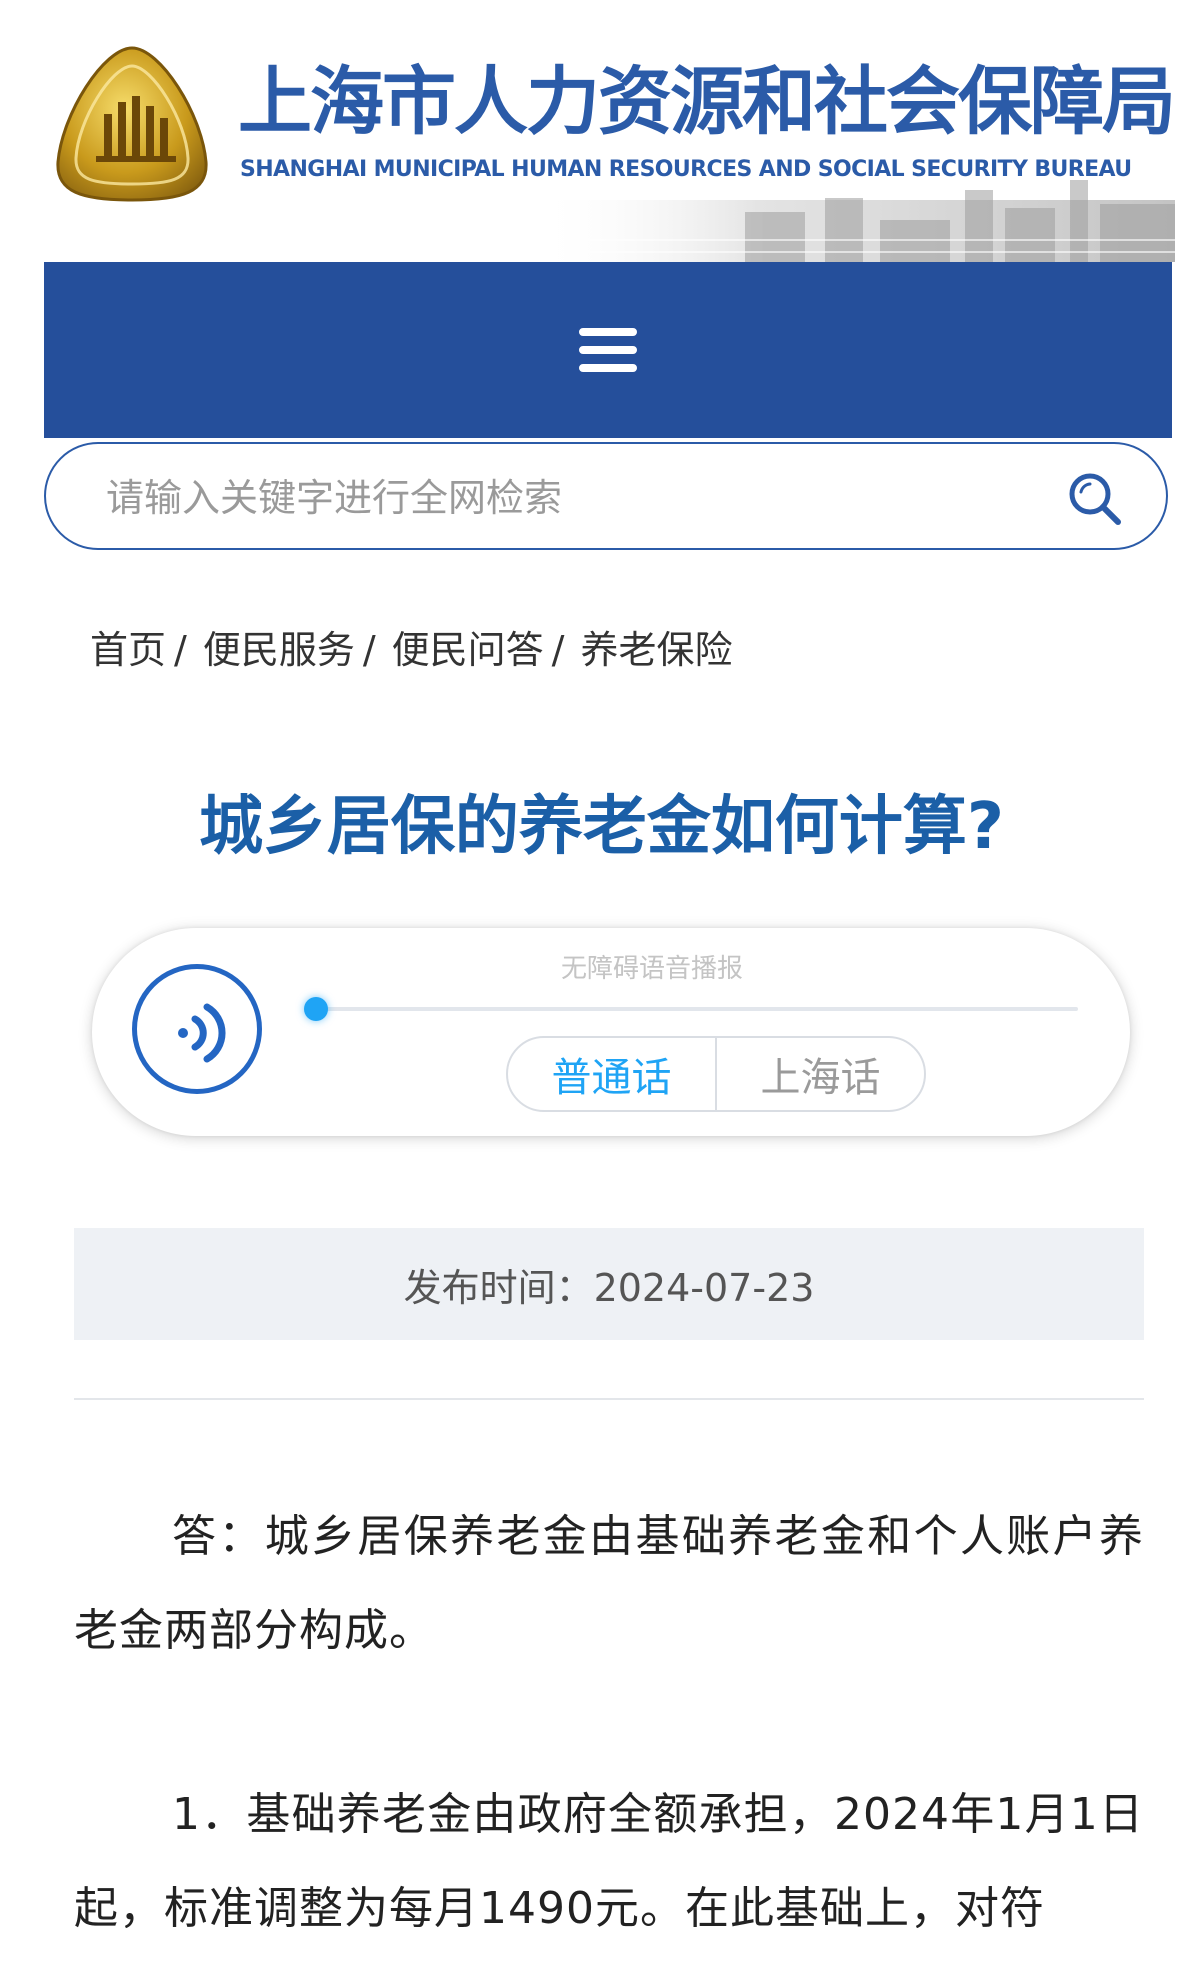  What do you see at coordinates (609, 1583) in the screenshot?
I see `article-paragraph: 答：城乡居保养老金由基础养老金和个人账户养老金两部分构成。` at bounding box center [609, 1583].